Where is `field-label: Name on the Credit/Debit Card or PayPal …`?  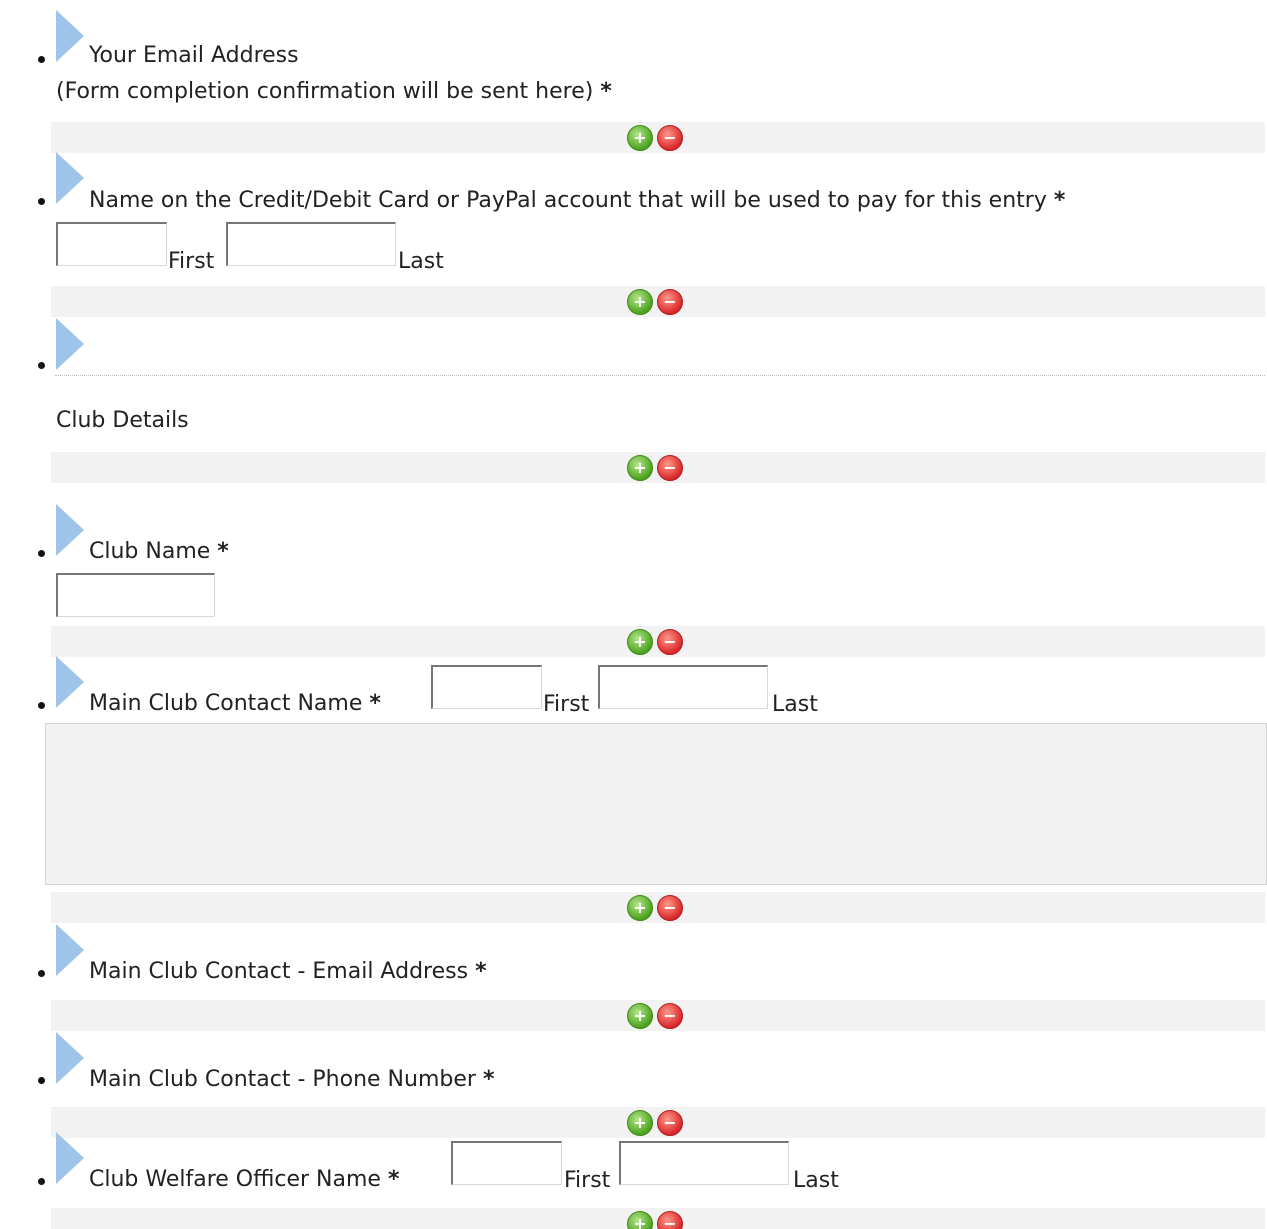
field-label: Name on the Credit/Debit Card or PayPal … is located at coordinates (577, 200).